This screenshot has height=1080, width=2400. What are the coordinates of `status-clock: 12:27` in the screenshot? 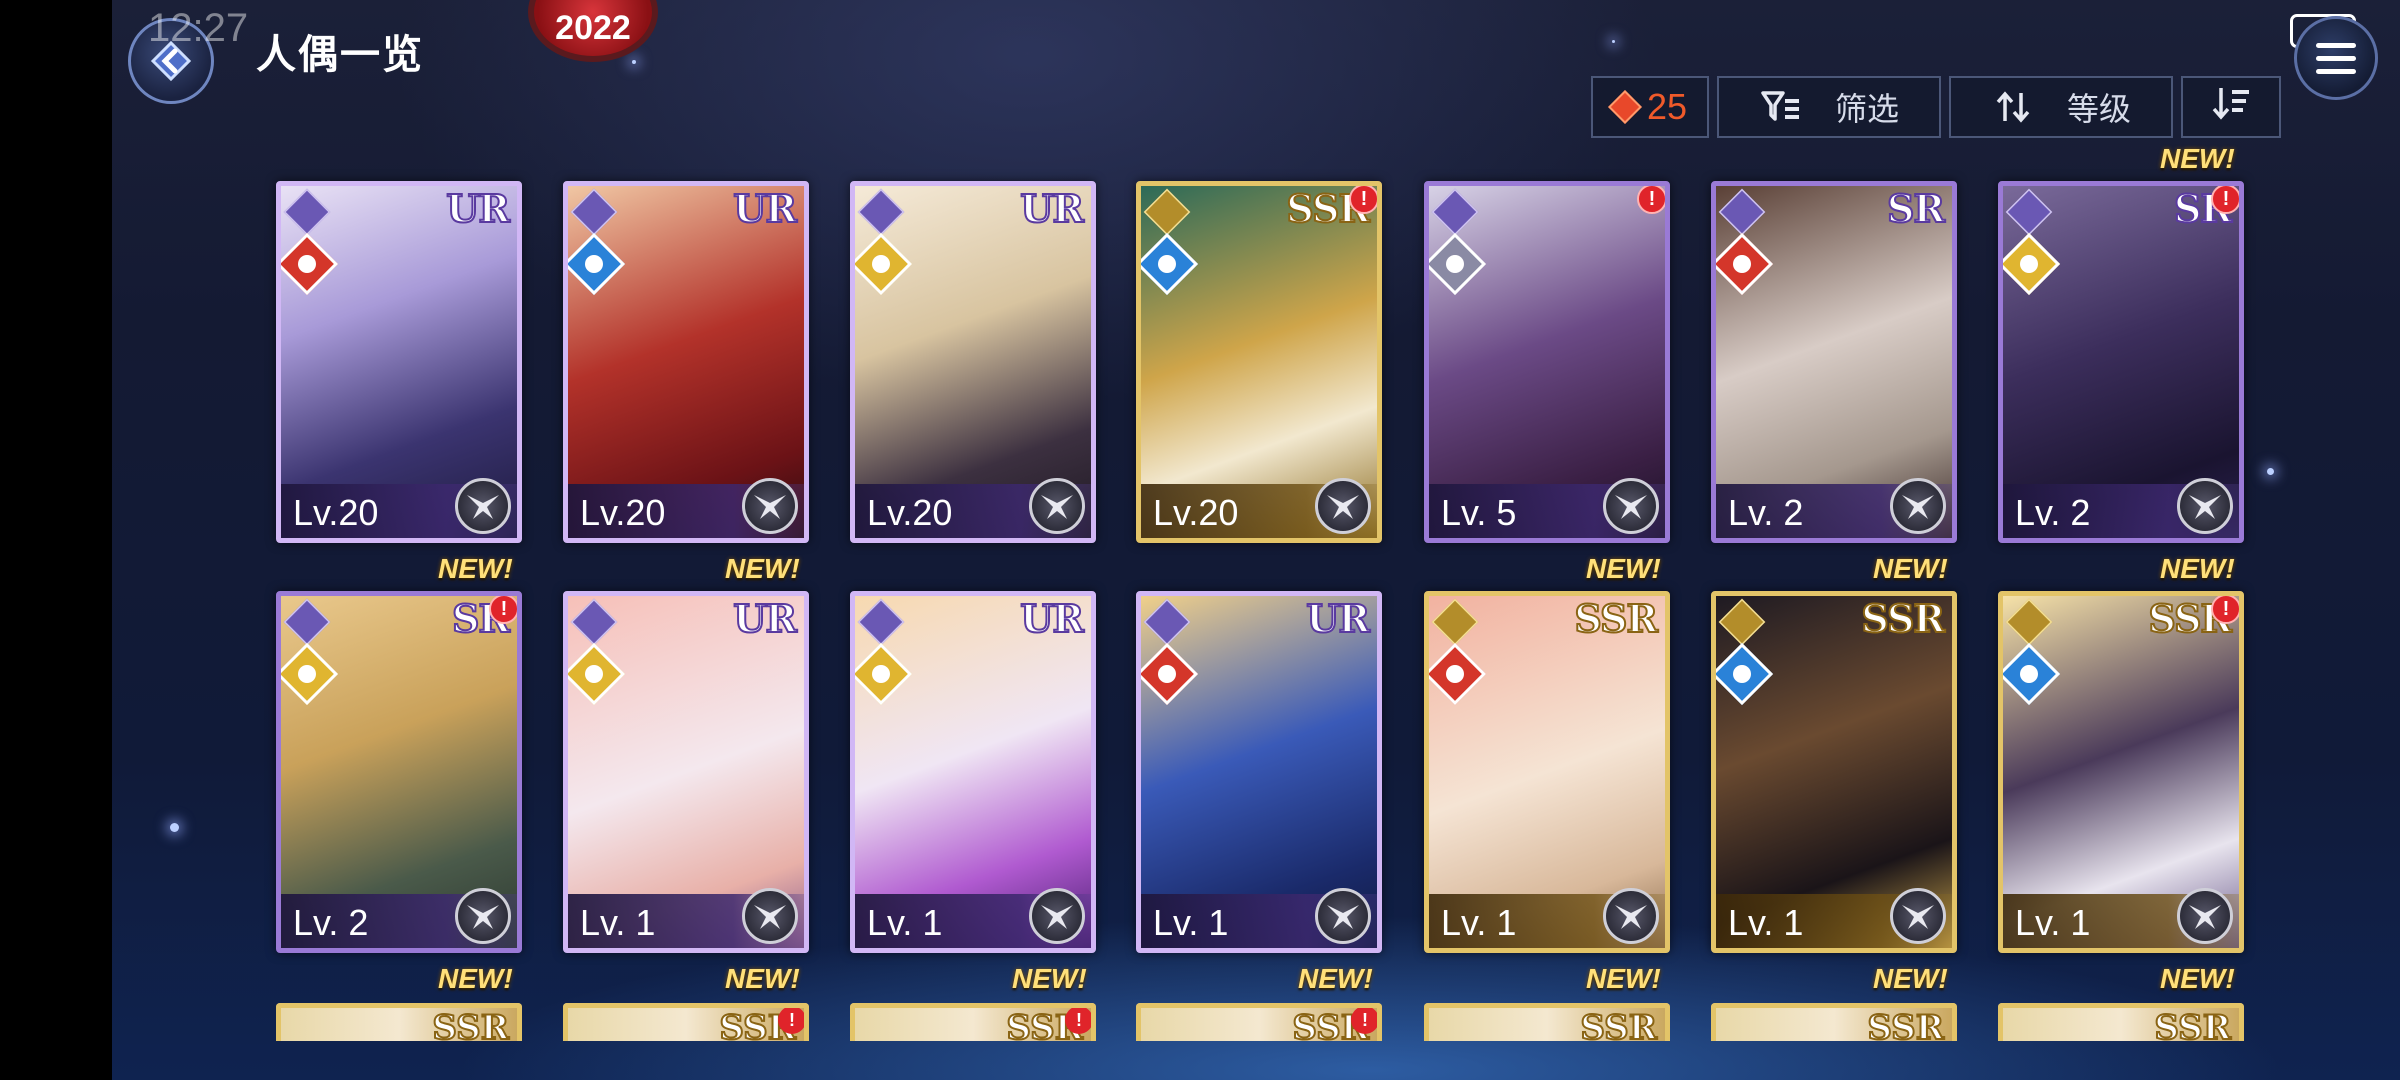 It's located at (198, 28).